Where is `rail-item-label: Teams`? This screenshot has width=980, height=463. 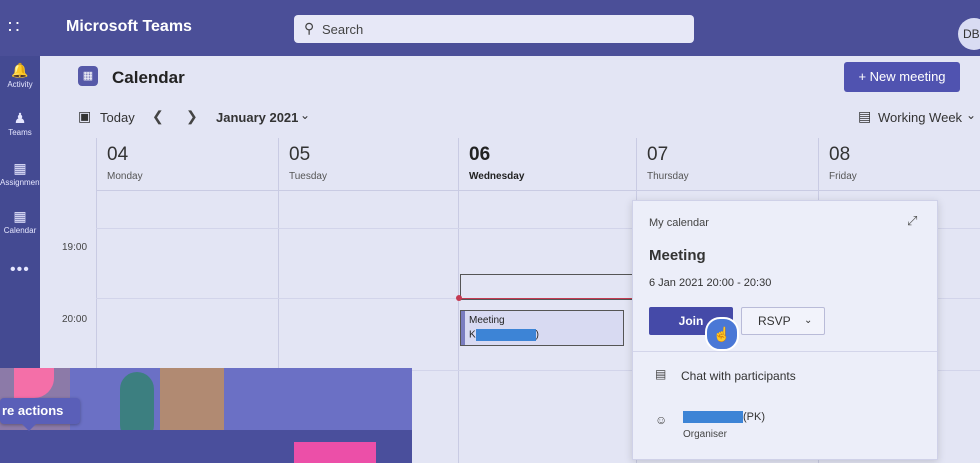 rail-item-label: Teams is located at coordinates (20, 132).